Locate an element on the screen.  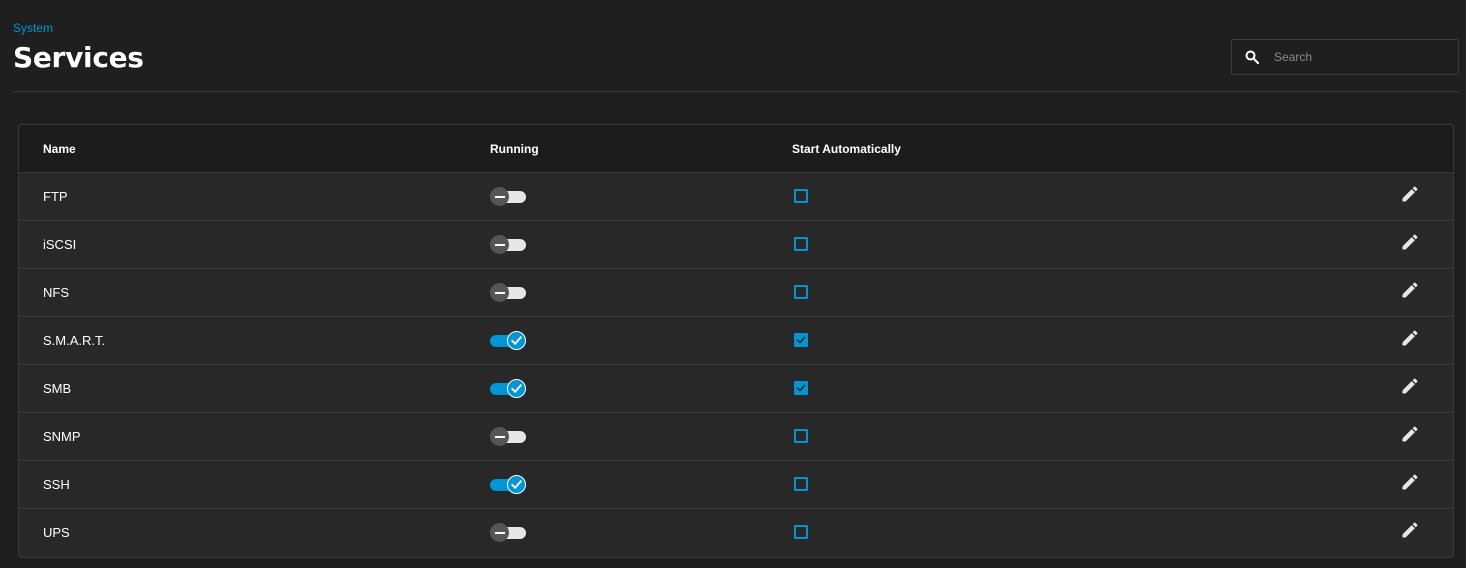
table-row-snmp: SNMP is located at coordinates (736, 437).